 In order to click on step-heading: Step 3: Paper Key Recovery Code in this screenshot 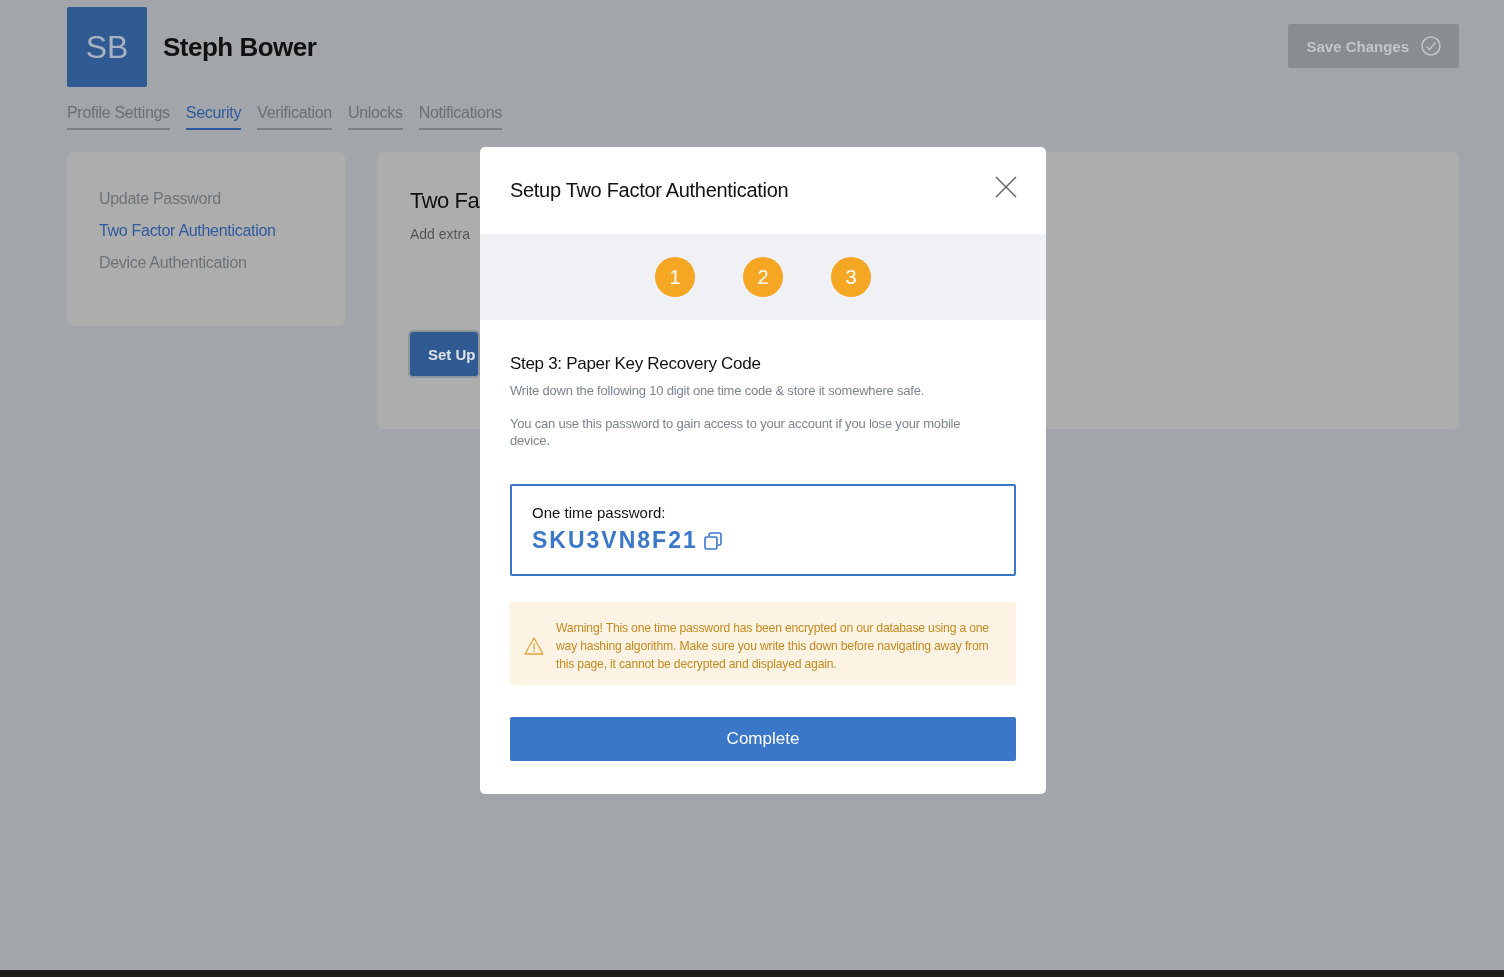, I will do `click(636, 364)`.